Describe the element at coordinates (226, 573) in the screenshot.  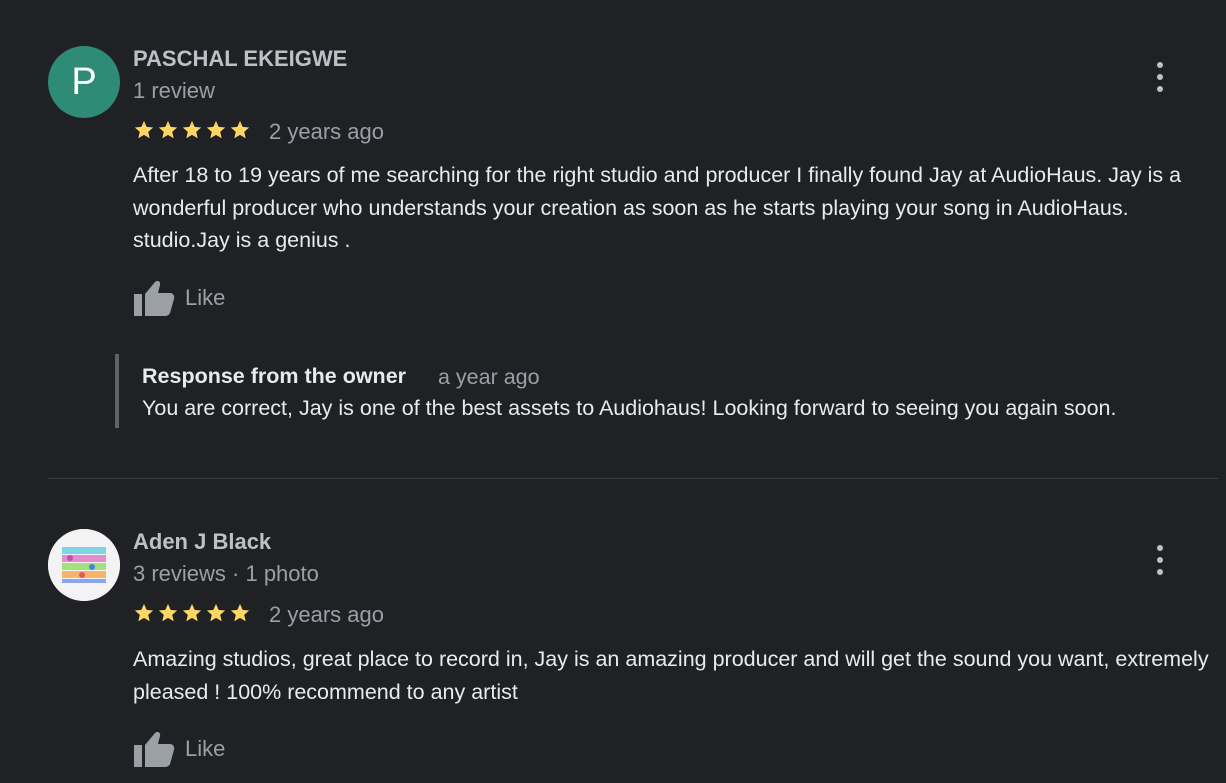
I see `reviewer-meta: 3 reviews · 1 photo` at that location.